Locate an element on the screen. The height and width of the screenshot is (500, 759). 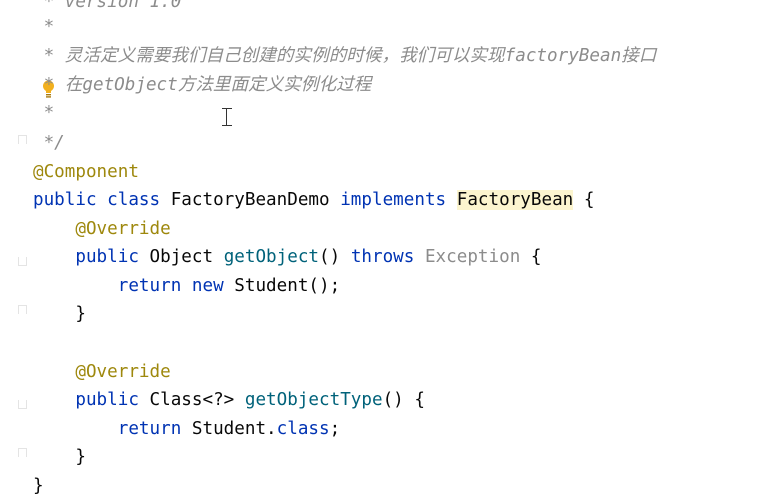
keyword-token: throws is located at coordinates (382, 257).